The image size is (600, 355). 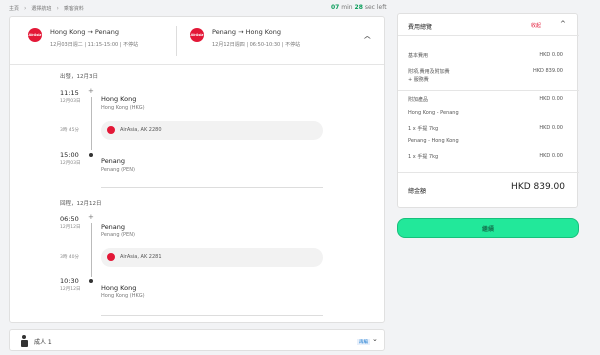 What do you see at coordinates (69, 155) in the screenshot?
I see `arrival-time: 15:00` at bounding box center [69, 155].